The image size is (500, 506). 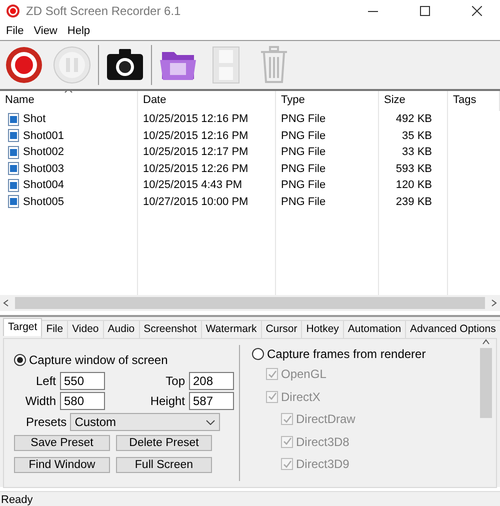 I want to click on column-header: Size, so click(x=413, y=101).